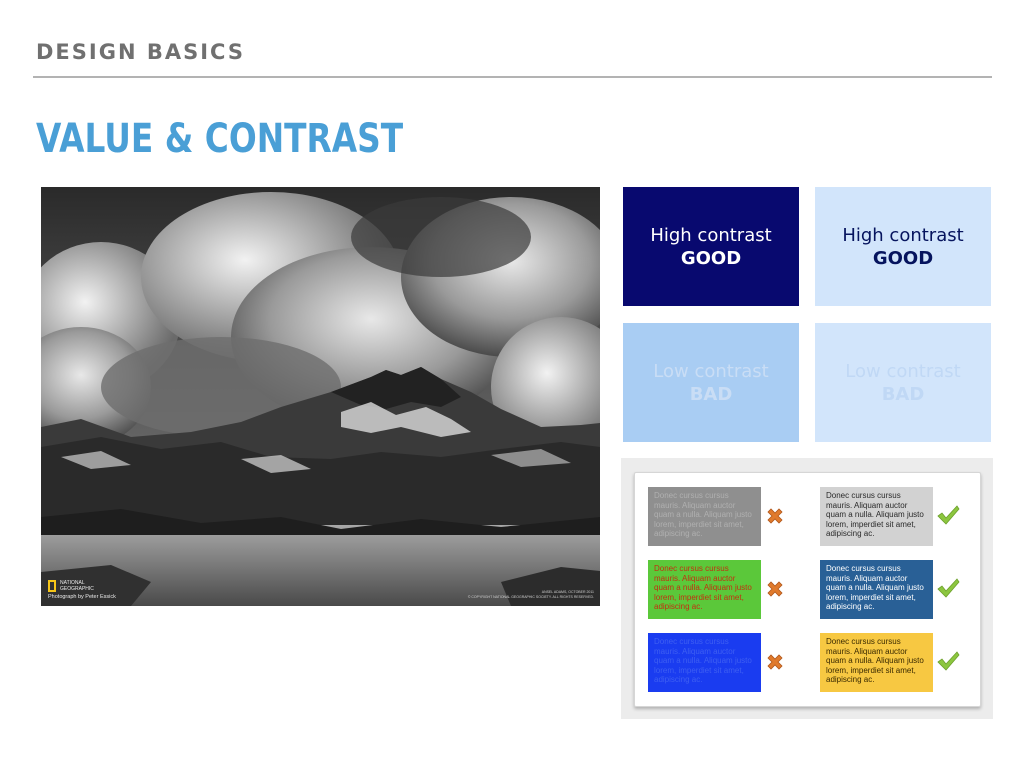 The height and width of the screenshot is (768, 1024). Describe the element at coordinates (220, 139) in the screenshot. I see `slide-title: VALUE & CONTRAST` at that location.